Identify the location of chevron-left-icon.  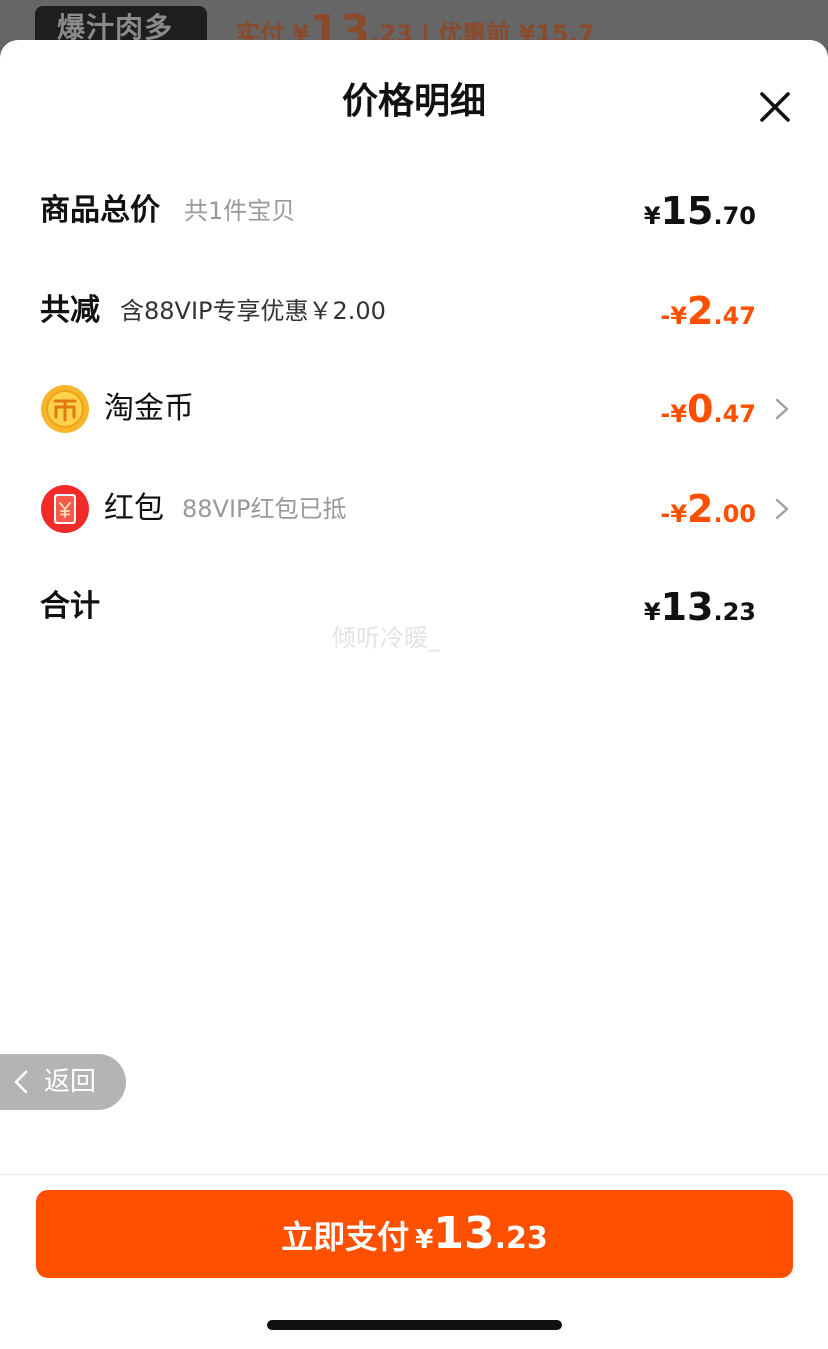
(21, 1082).